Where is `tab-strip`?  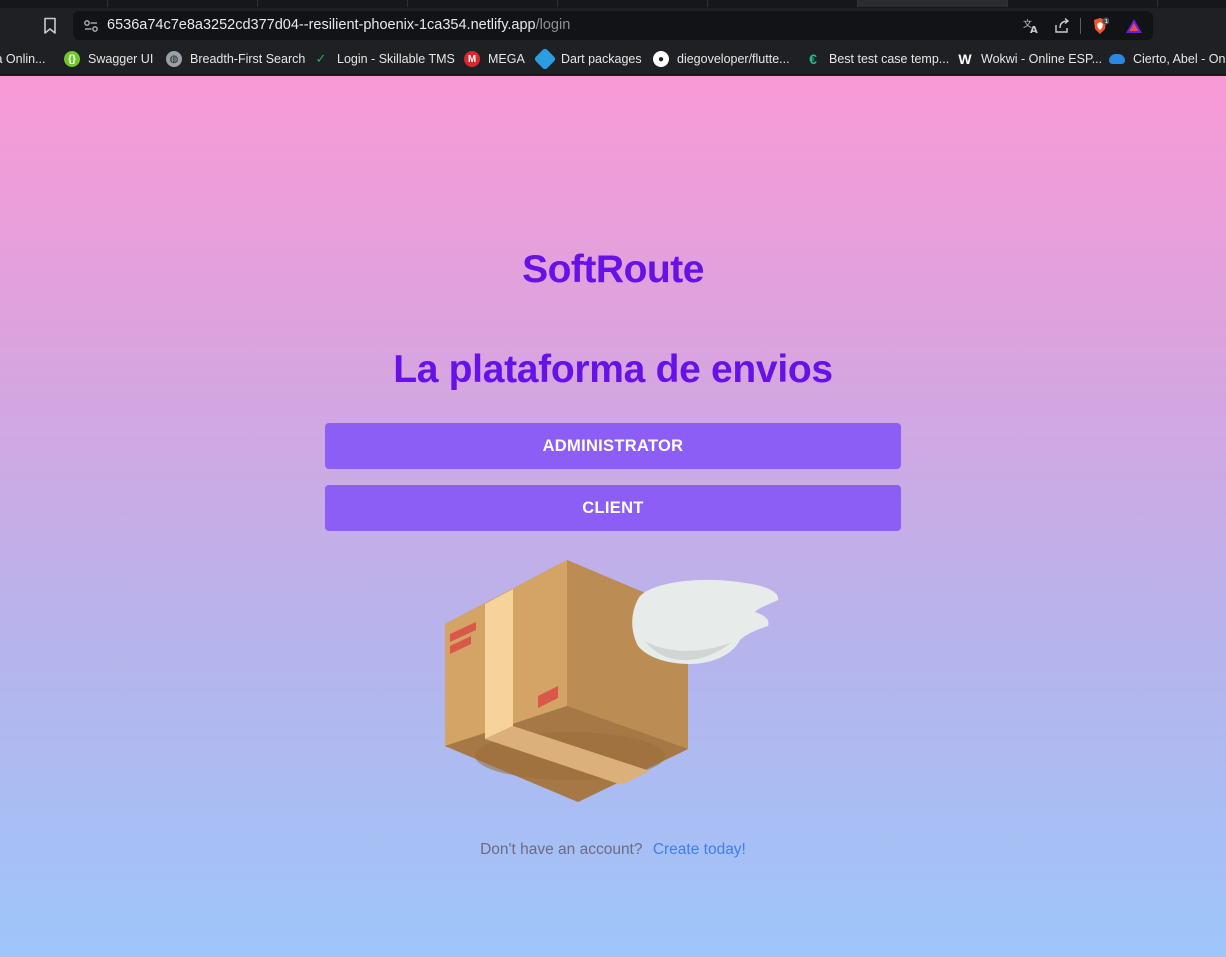
tab-strip is located at coordinates (613, 4).